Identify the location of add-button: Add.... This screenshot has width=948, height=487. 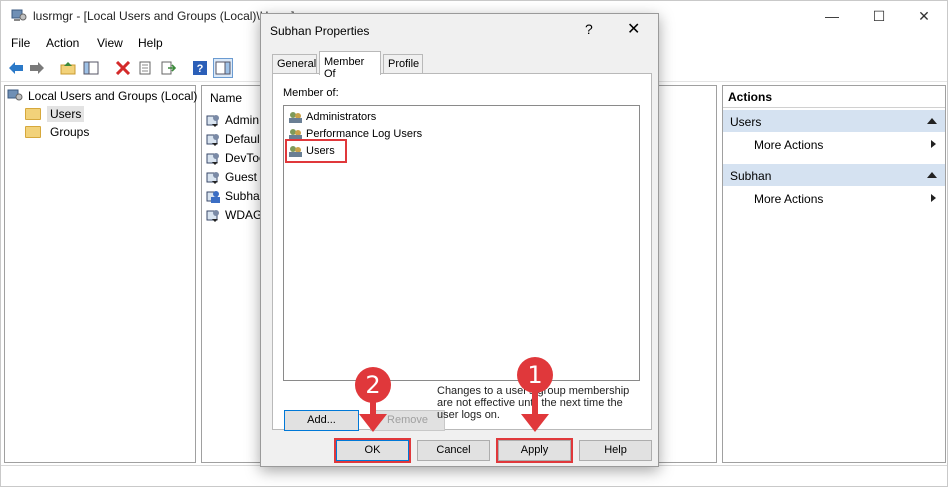
(321, 420).